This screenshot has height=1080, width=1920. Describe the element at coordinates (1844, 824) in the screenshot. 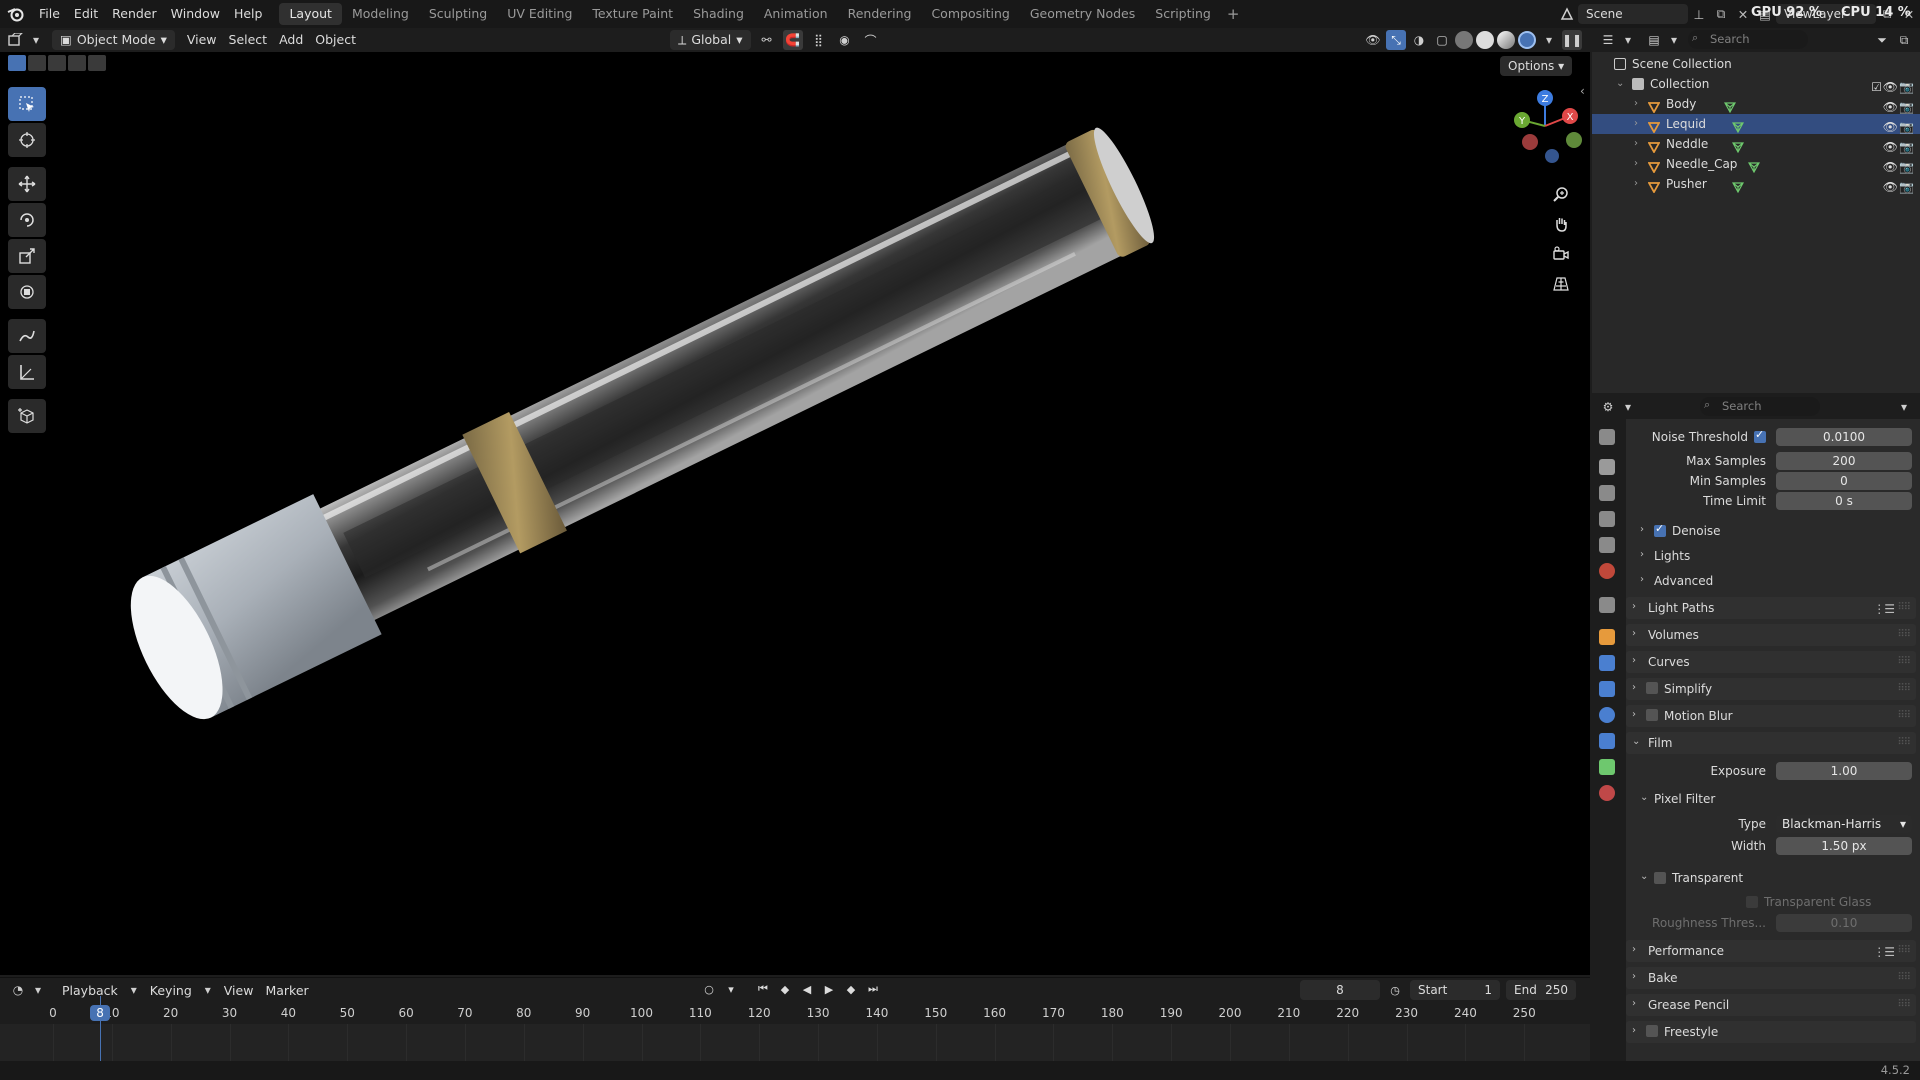

I see `filter-type-dropdown: Blackman-Harris ▾` at that location.